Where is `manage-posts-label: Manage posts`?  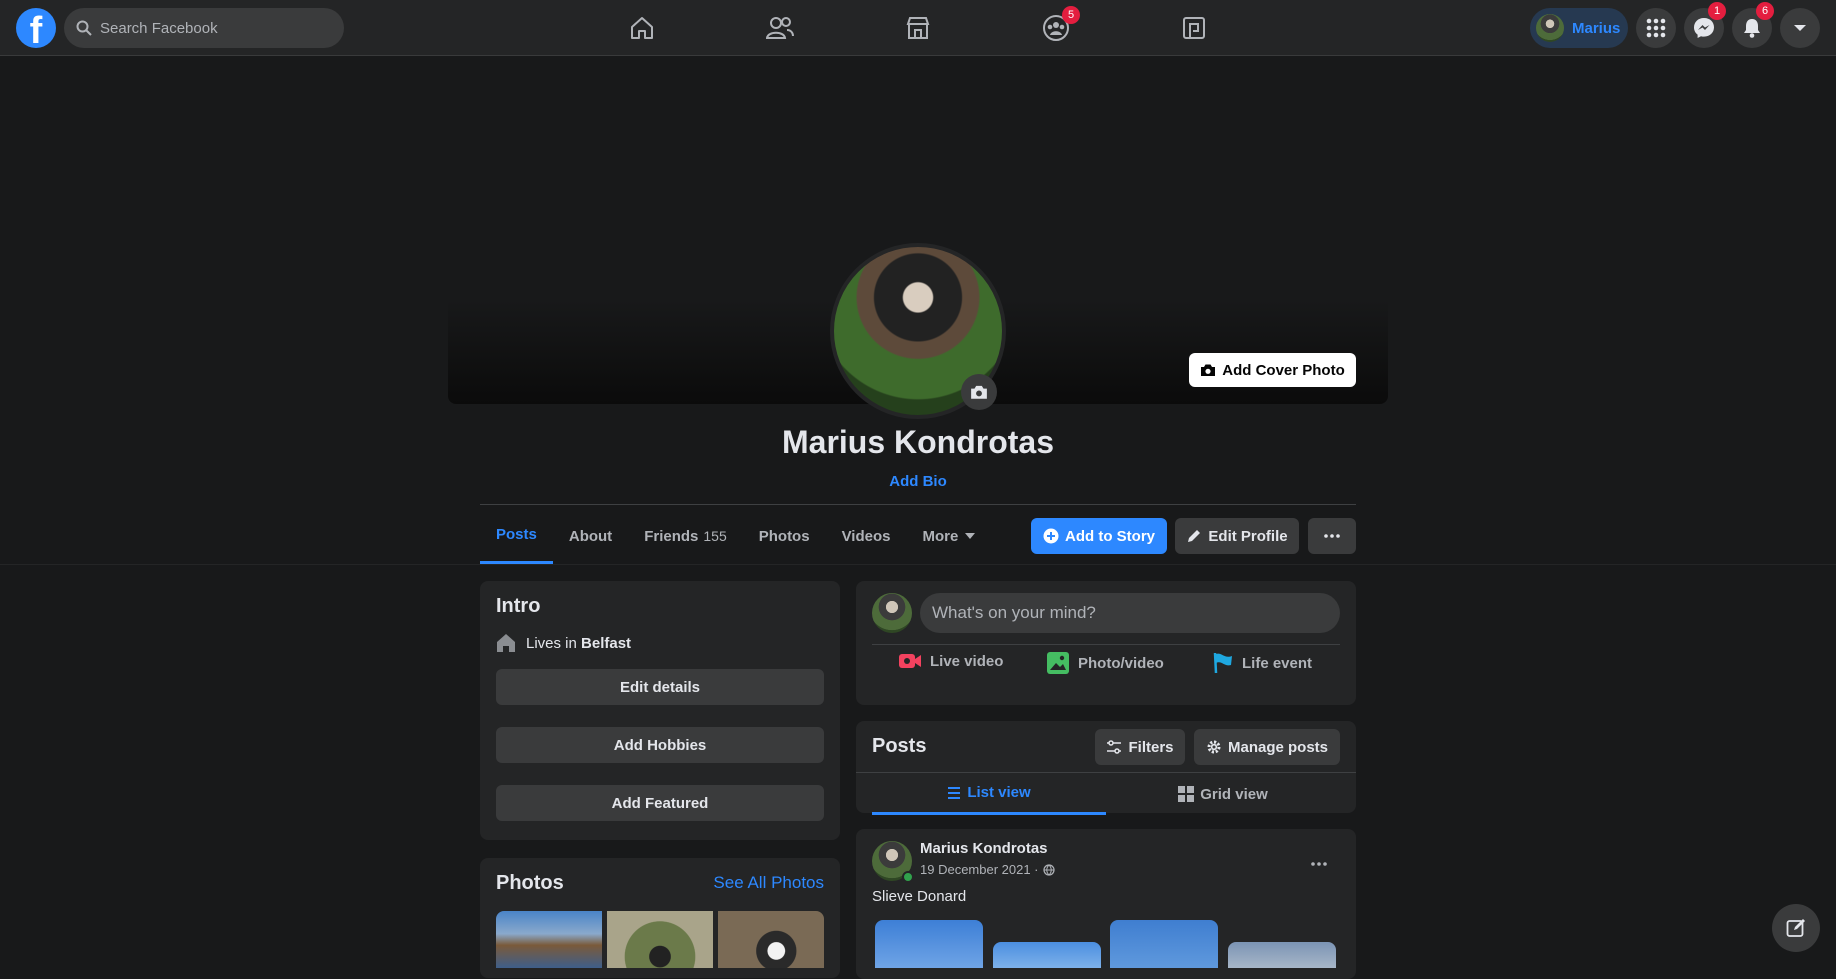
manage-posts-label: Manage posts is located at coordinates (1278, 747).